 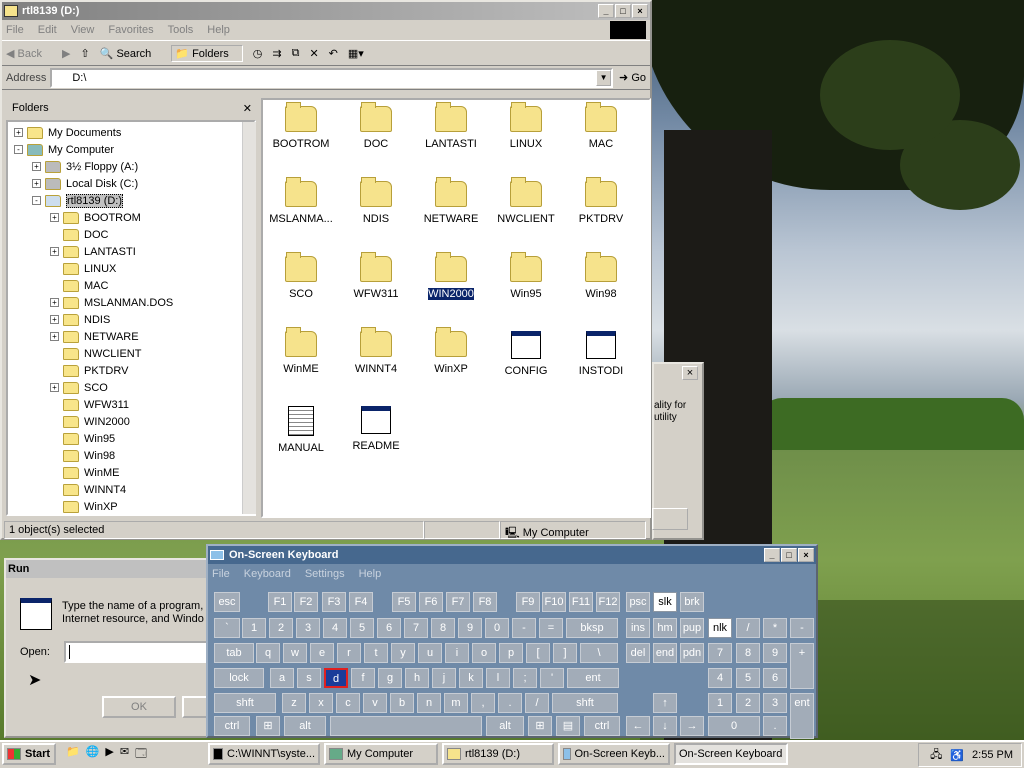 What do you see at coordinates (593, 678) in the screenshot?
I see `key-ent: ent` at bounding box center [593, 678].